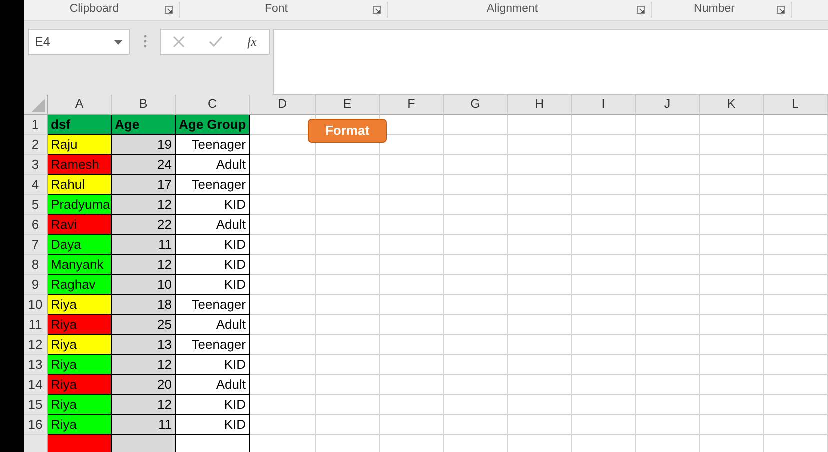 This screenshot has width=828, height=452. Describe the element at coordinates (38, 105) in the screenshot. I see `select-all-triangle-icon` at that location.